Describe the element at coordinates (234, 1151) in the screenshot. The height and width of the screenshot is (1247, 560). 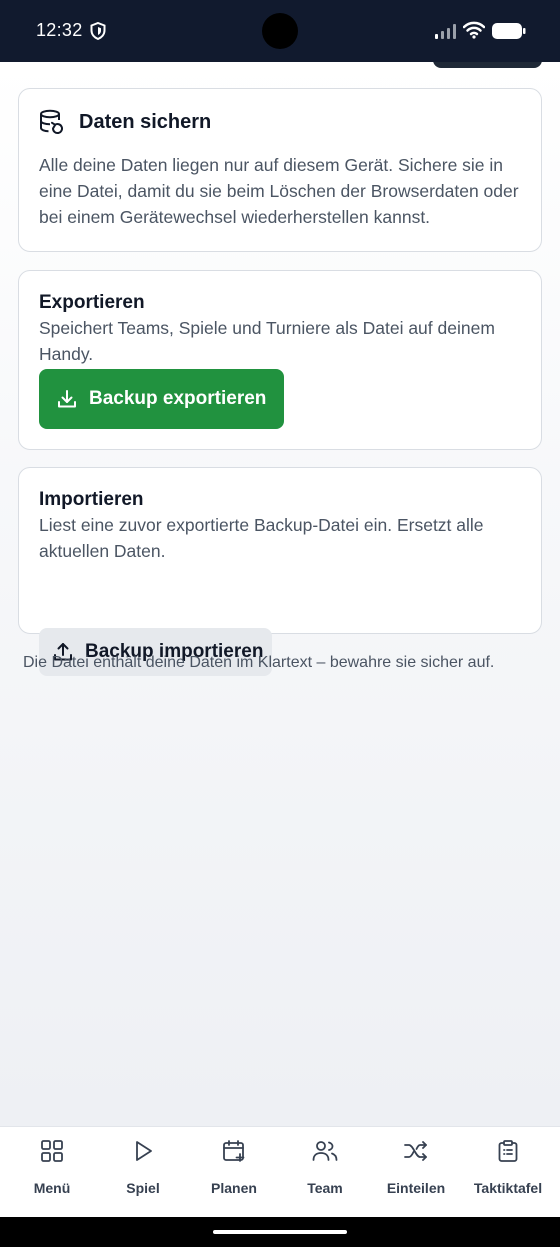
I see `calendar-plus-icon` at that location.